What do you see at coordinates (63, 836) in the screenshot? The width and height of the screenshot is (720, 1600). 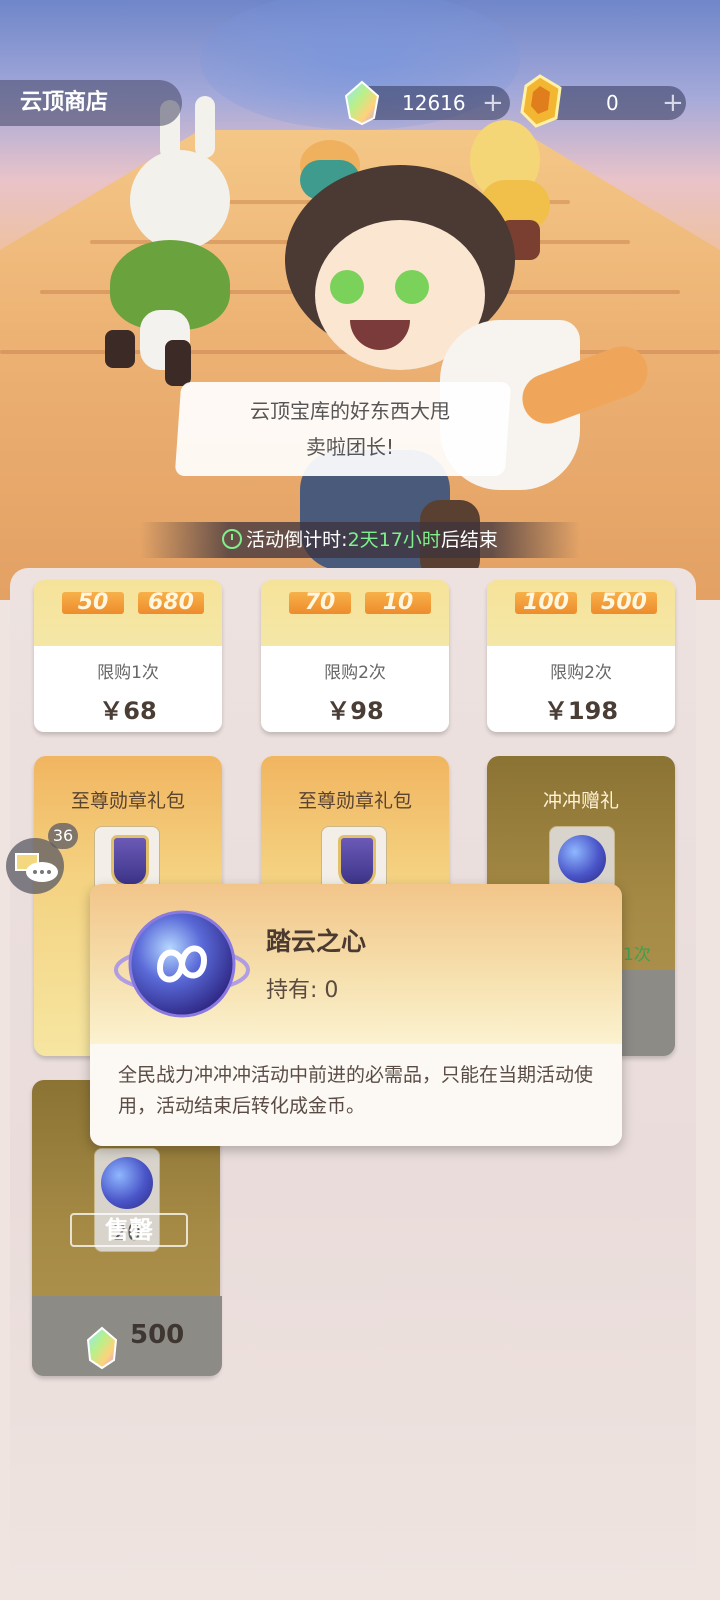 I see `chat-count-badge: 36` at bounding box center [63, 836].